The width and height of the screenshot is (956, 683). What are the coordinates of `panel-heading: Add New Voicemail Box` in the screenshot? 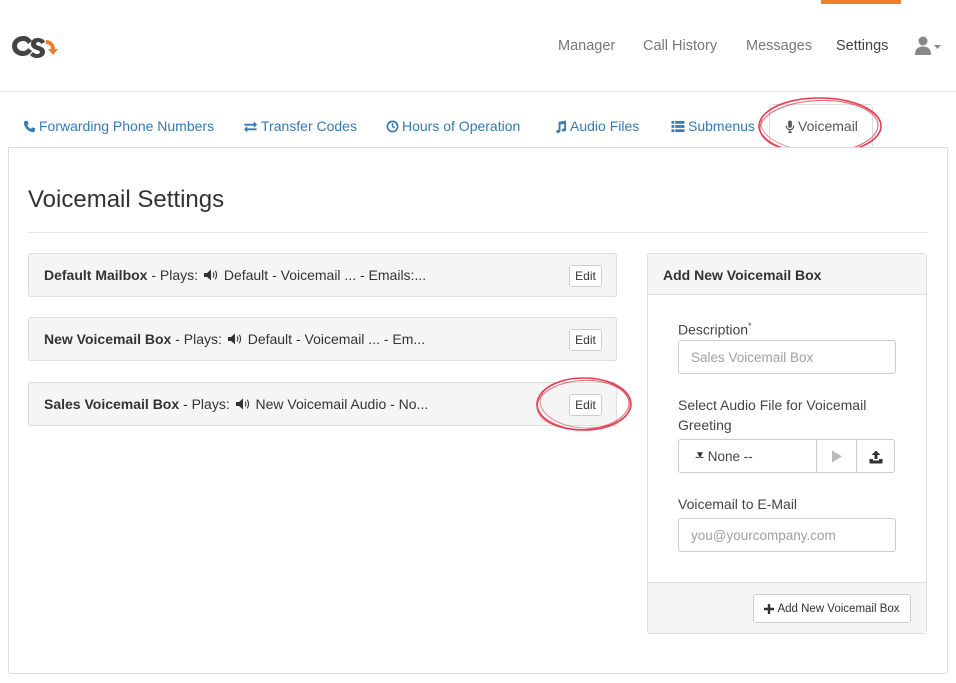 It's located at (787, 274).